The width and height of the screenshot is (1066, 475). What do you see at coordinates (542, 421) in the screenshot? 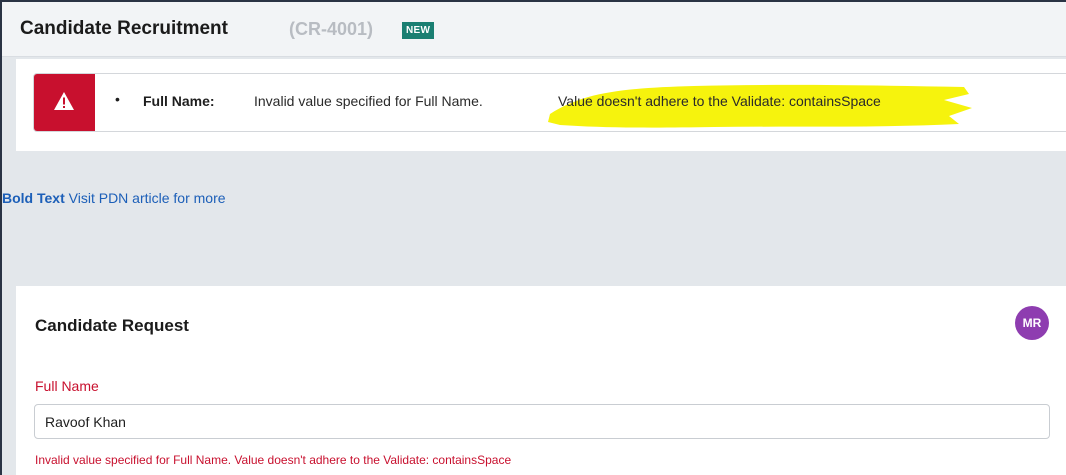
I see `full-name-input` at bounding box center [542, 421].